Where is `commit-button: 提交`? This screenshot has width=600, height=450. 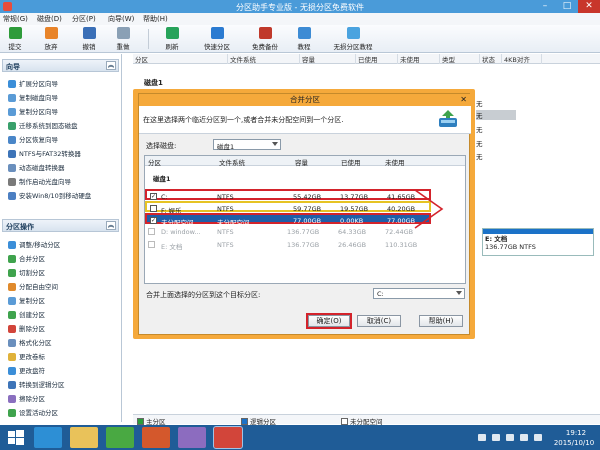 commit-button: 提交 is located at coordinates (15, 39).